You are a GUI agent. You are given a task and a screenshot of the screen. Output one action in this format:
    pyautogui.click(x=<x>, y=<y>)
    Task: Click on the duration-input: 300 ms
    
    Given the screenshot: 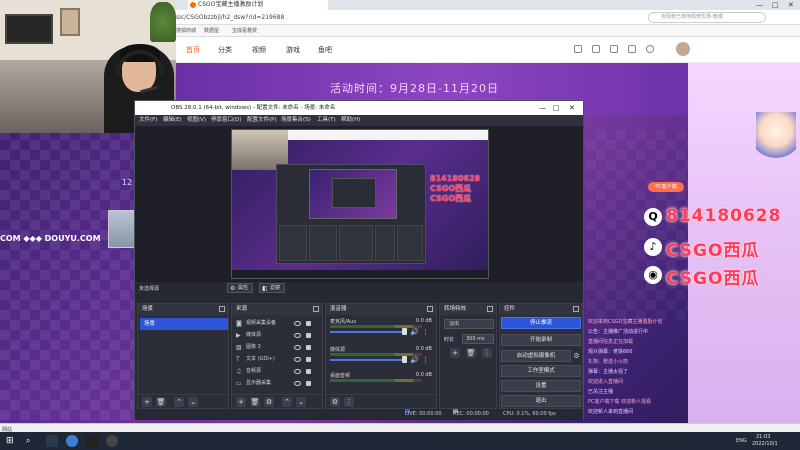 What is the action you would take?
    pyautogui.click(x=478, y=339)
    